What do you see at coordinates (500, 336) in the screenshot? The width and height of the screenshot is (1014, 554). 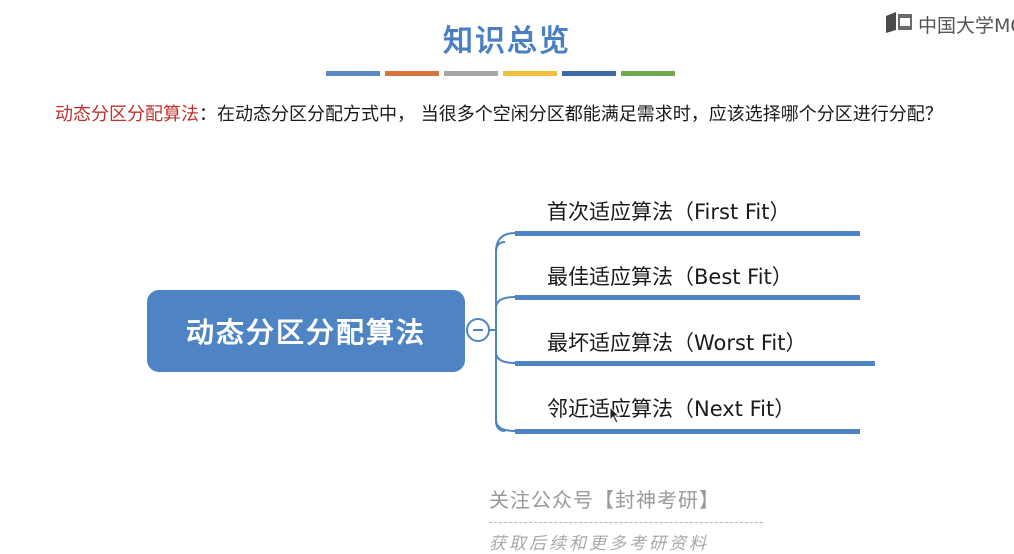 I see `connector-trunk` at bounding box center [500, 336].